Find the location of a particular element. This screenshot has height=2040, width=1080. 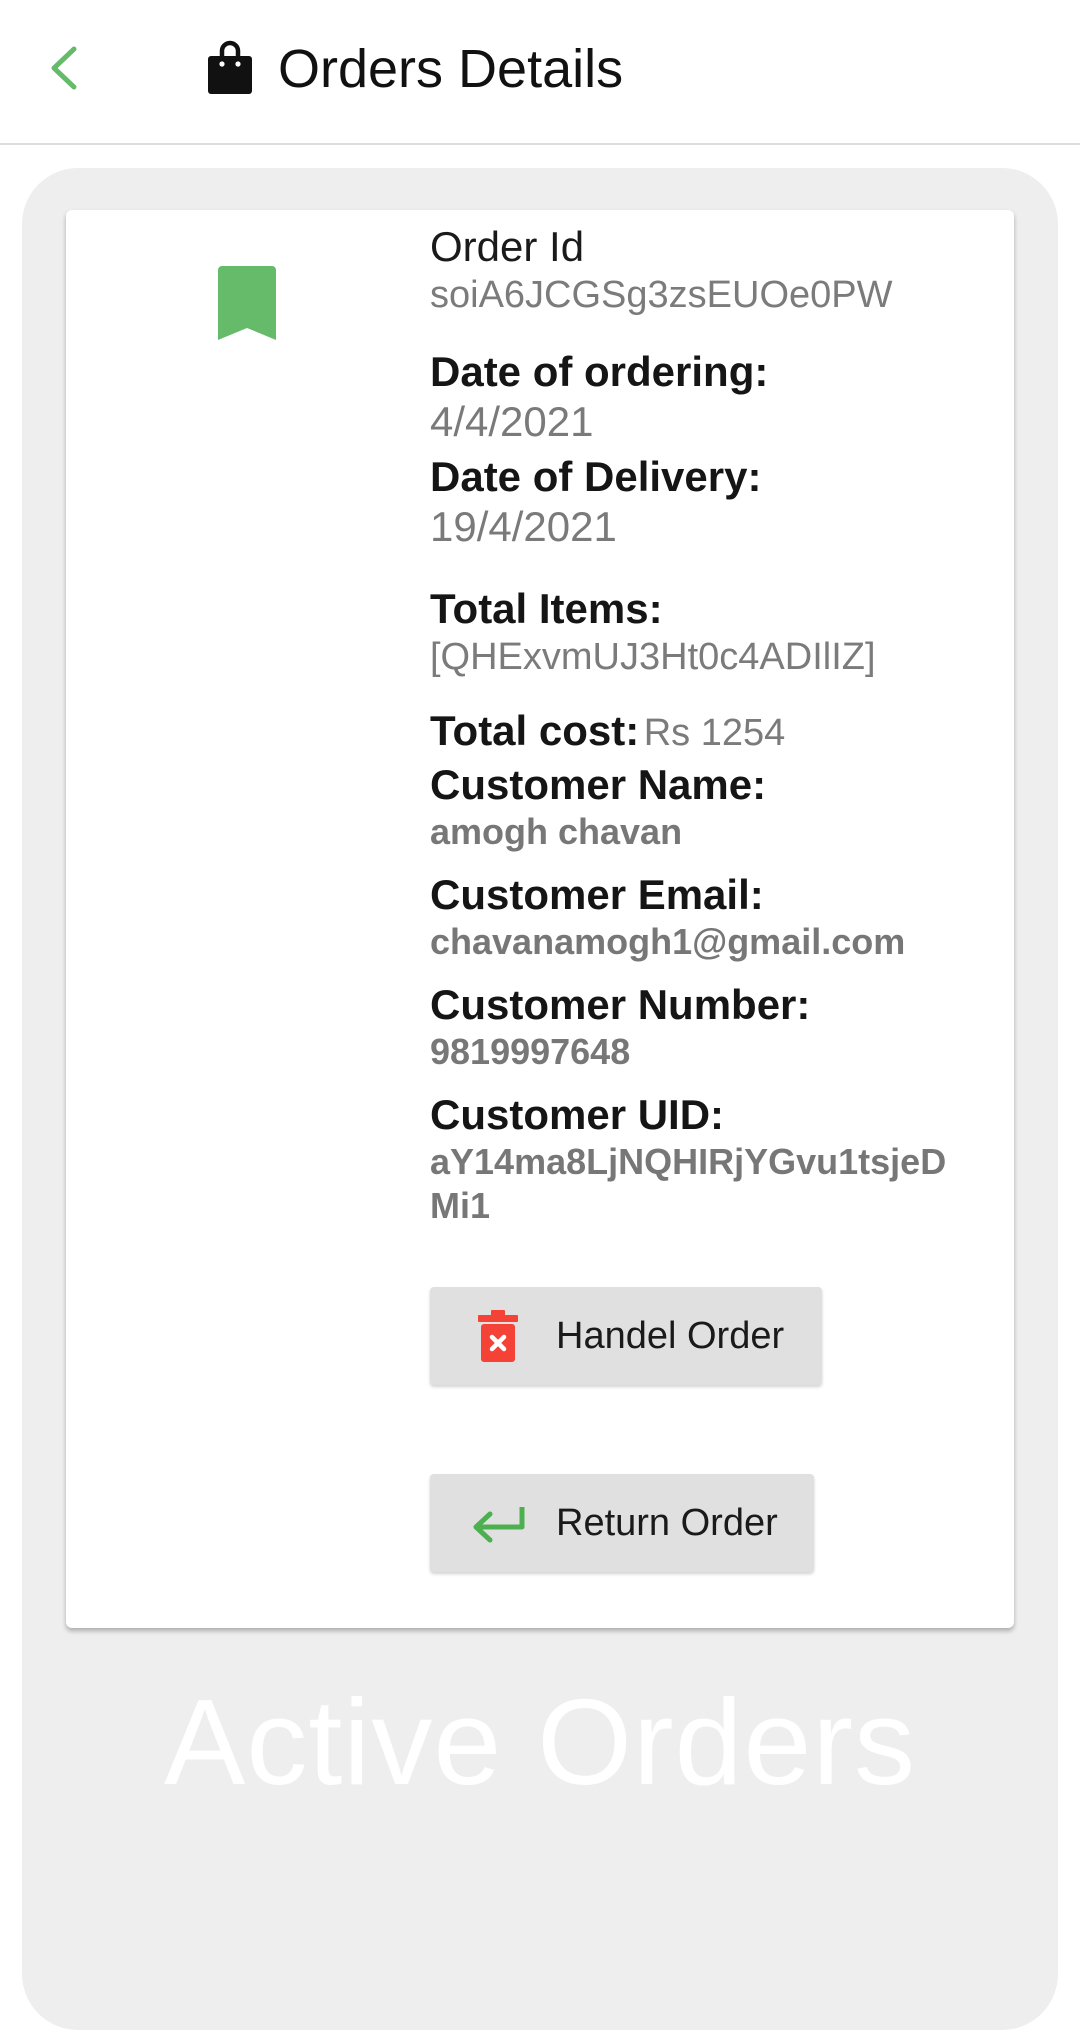

back-button is located at coordinates (64, 68).